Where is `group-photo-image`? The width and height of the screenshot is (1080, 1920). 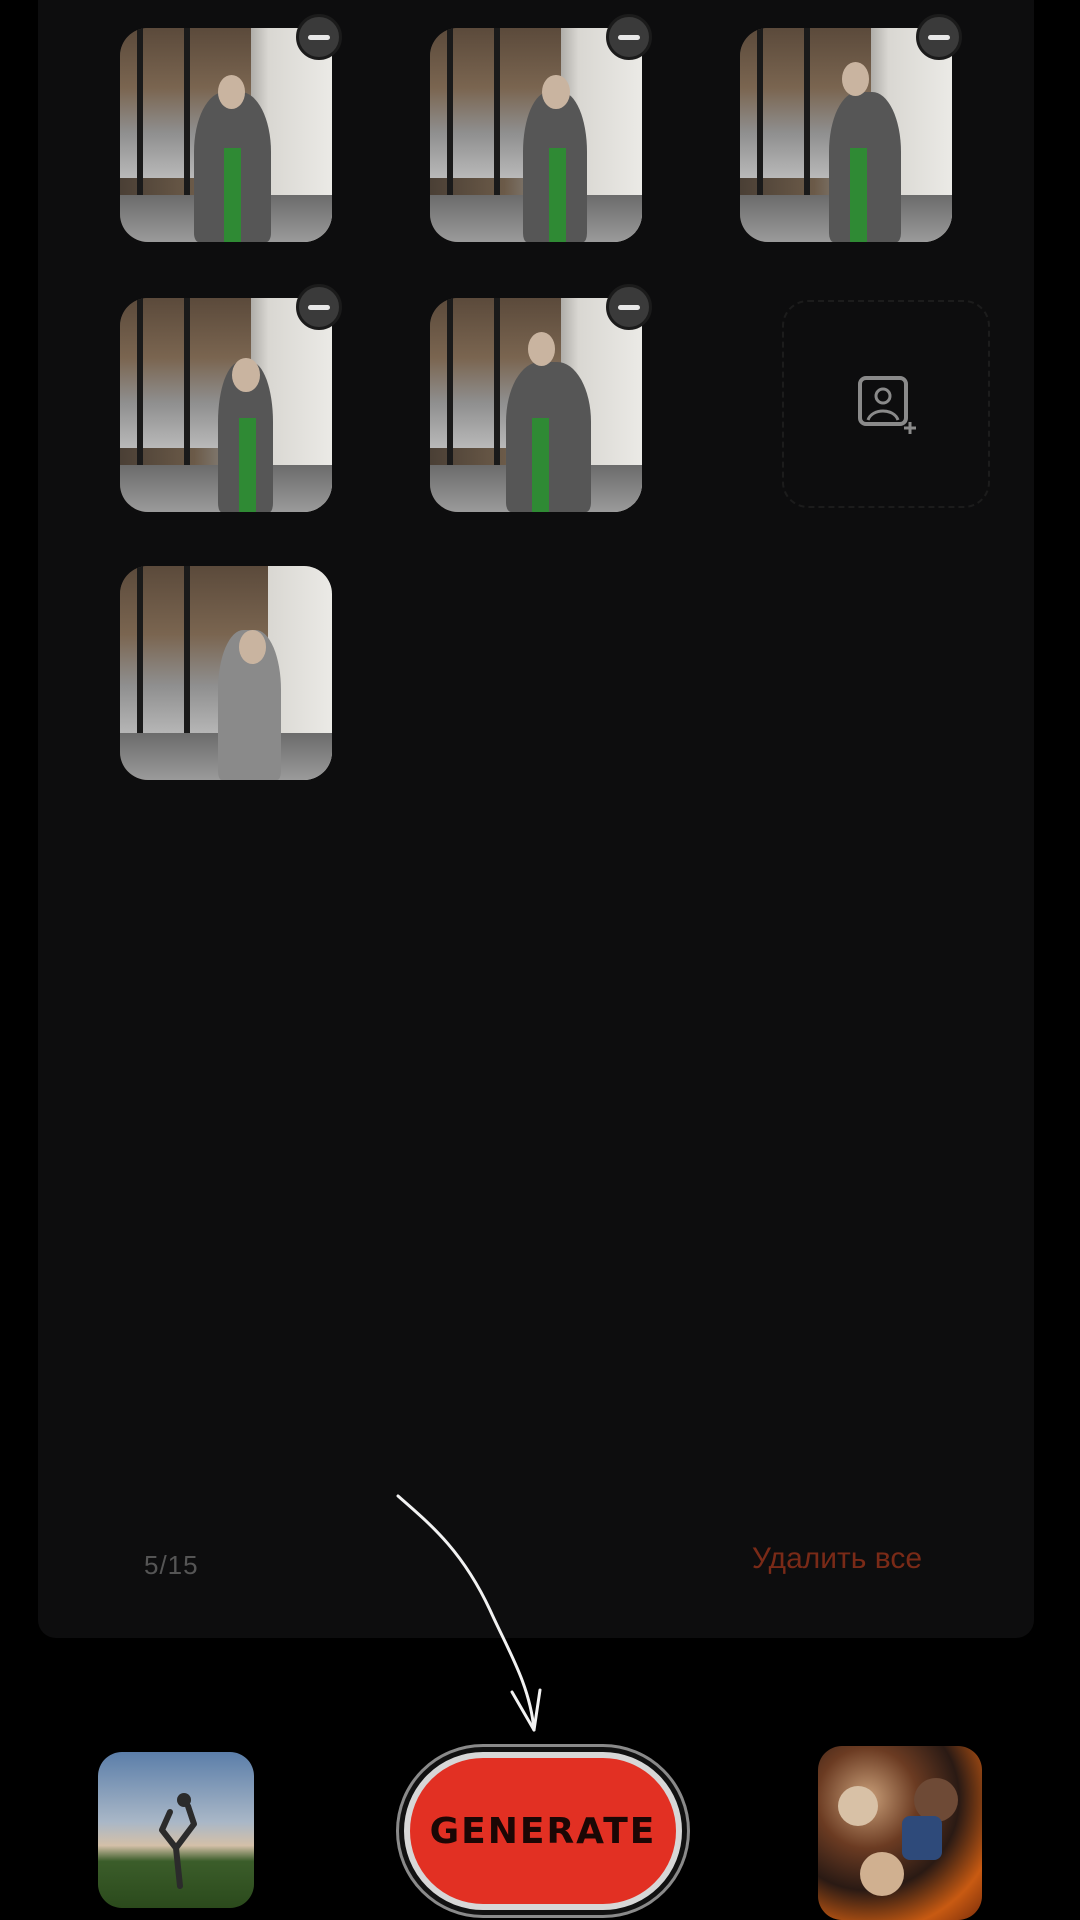
group-photo-image is located at coordinates (898, 1837).